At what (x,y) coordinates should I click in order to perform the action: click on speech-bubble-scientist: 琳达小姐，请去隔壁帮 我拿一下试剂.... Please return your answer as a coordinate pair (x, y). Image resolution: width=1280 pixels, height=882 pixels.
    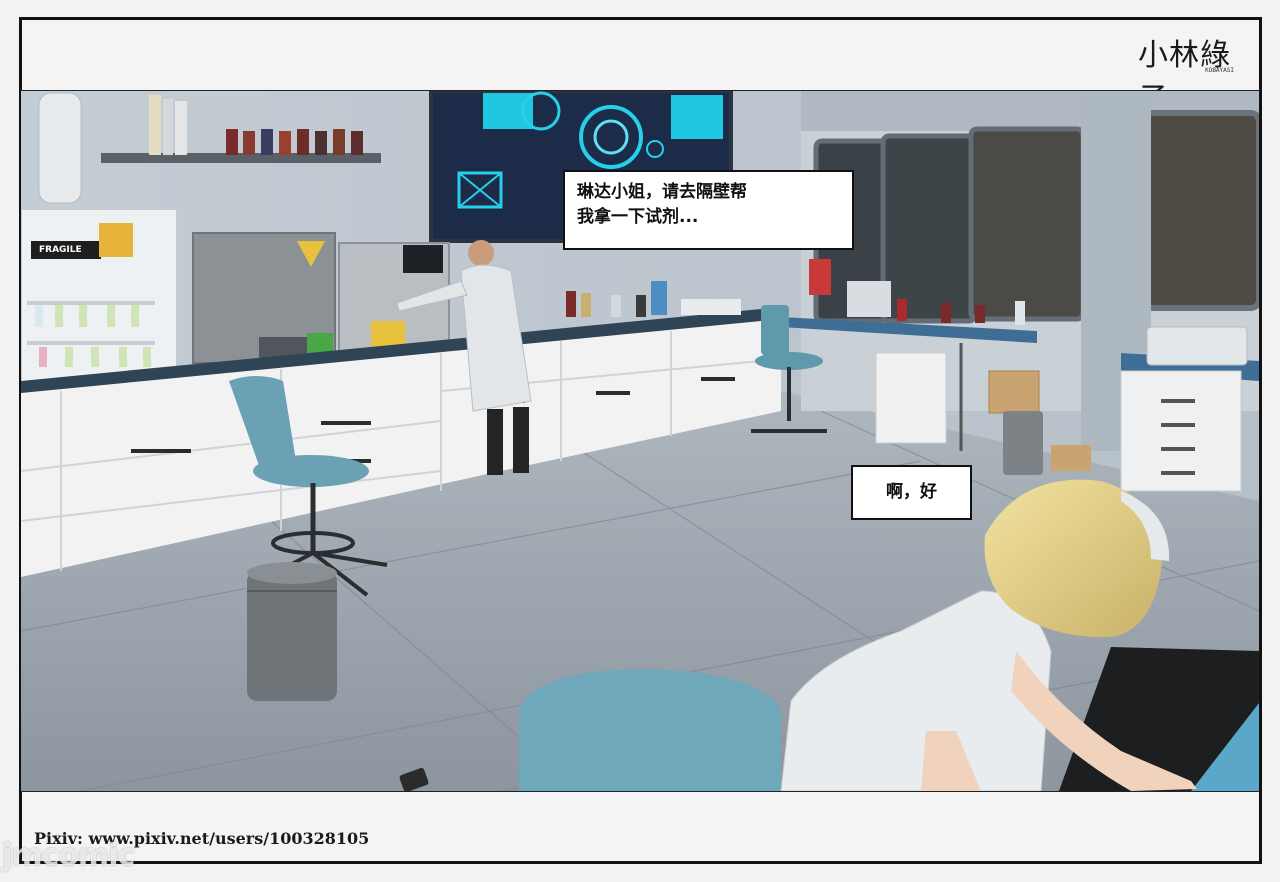
    Looking at the image, I should click on (708, 210).